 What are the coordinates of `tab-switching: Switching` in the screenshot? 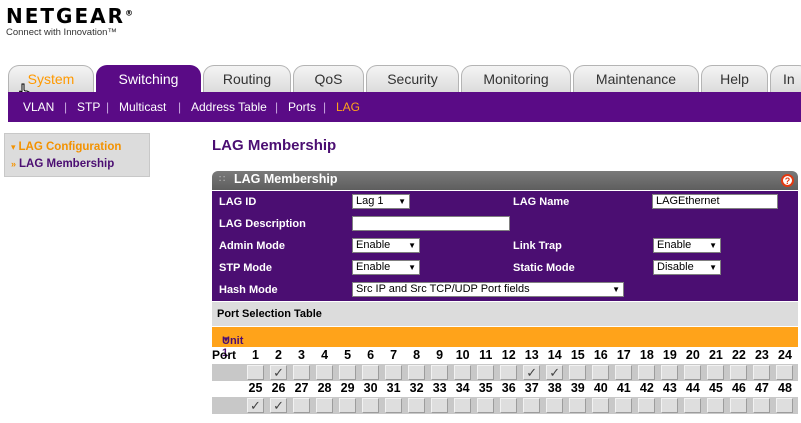 It's located at (148, 79).